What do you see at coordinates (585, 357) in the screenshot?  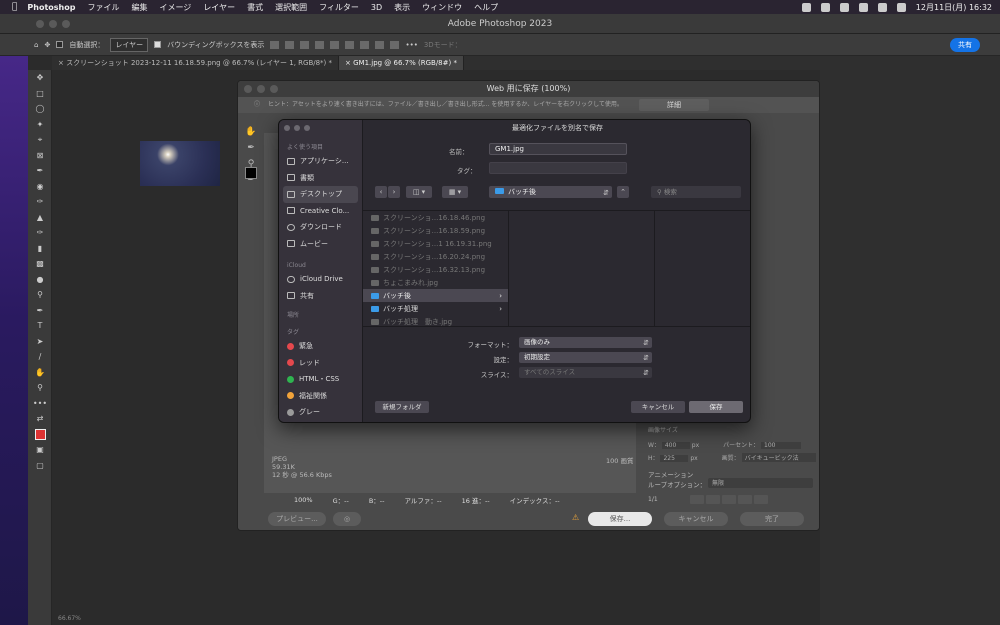 I see `settings-select: 初期設定 ⇵` at bounding box center [585, 357].